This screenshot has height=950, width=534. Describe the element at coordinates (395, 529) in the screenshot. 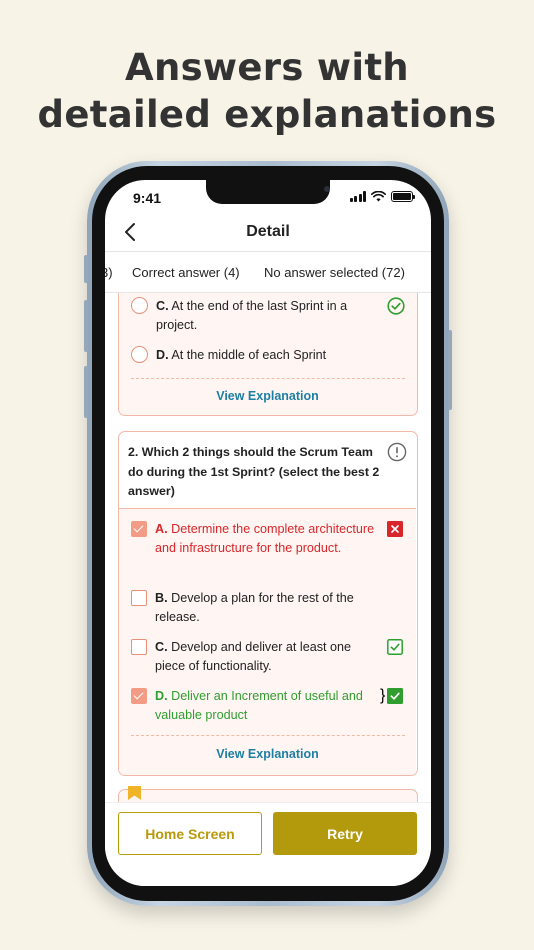

I see `wrong-x-icon` at that location.